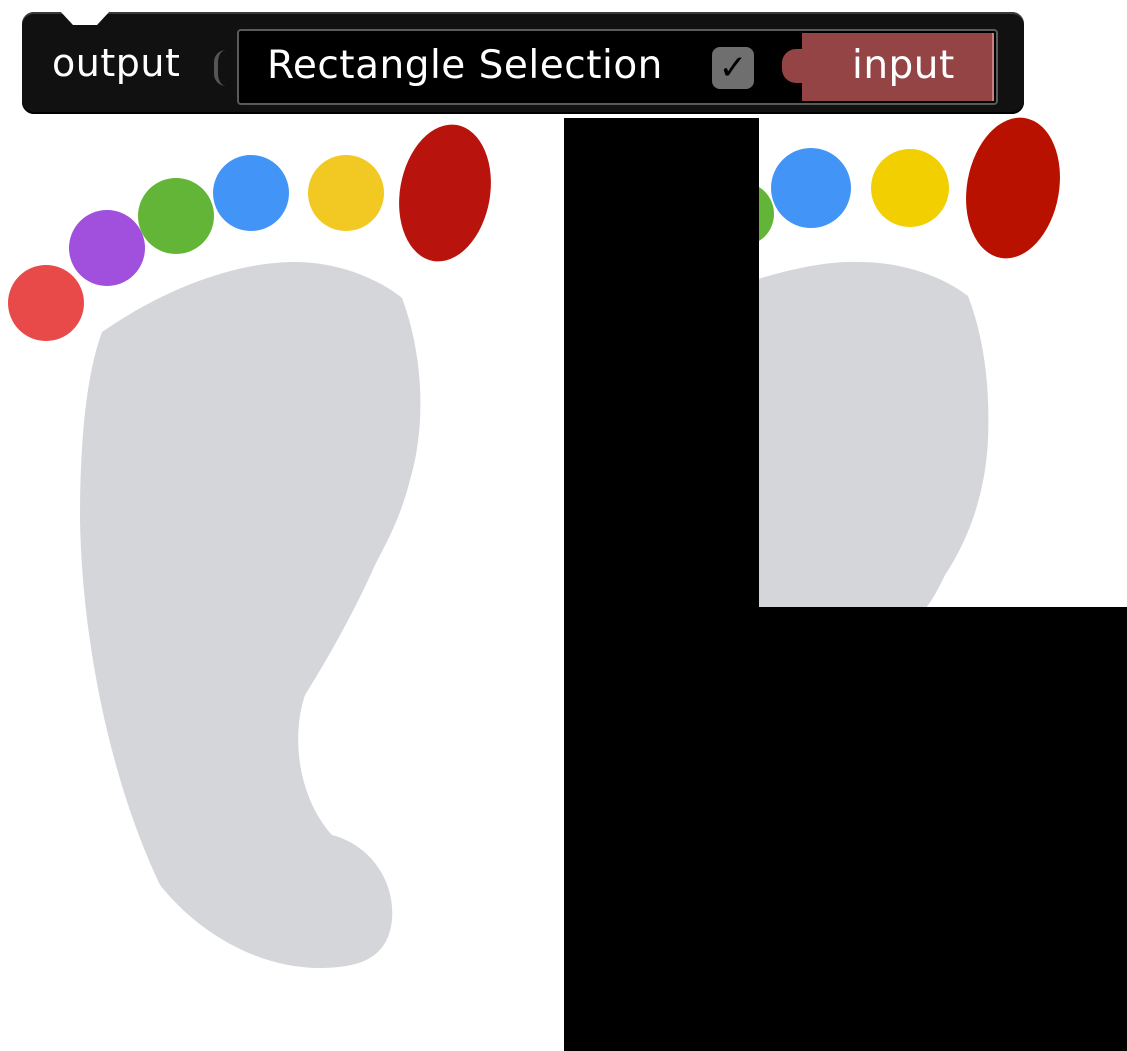 Image resolution: width=1127 pixels, height=1051 pixels. Describe the element at coordinates (223, 68) in the screenshot. I see `value-socket` at that location.